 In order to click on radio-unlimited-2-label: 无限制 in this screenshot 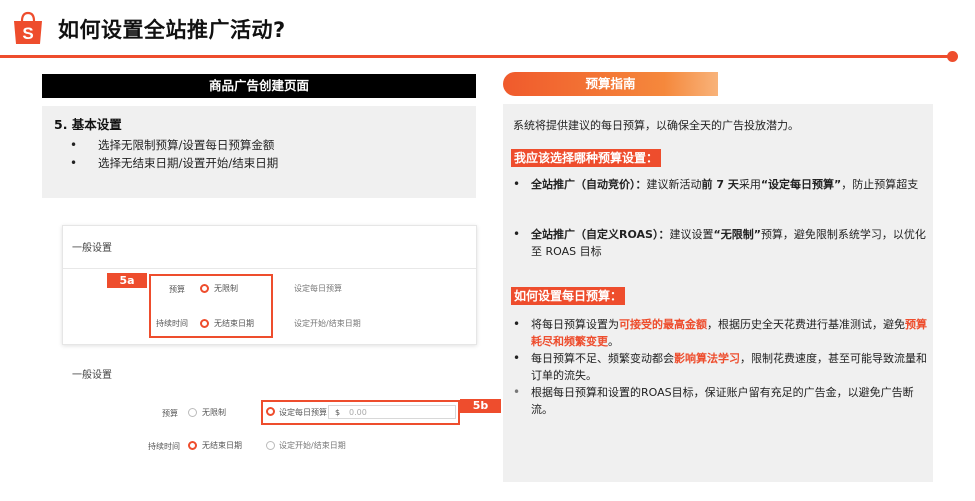, I will do `click(214, 412)`.